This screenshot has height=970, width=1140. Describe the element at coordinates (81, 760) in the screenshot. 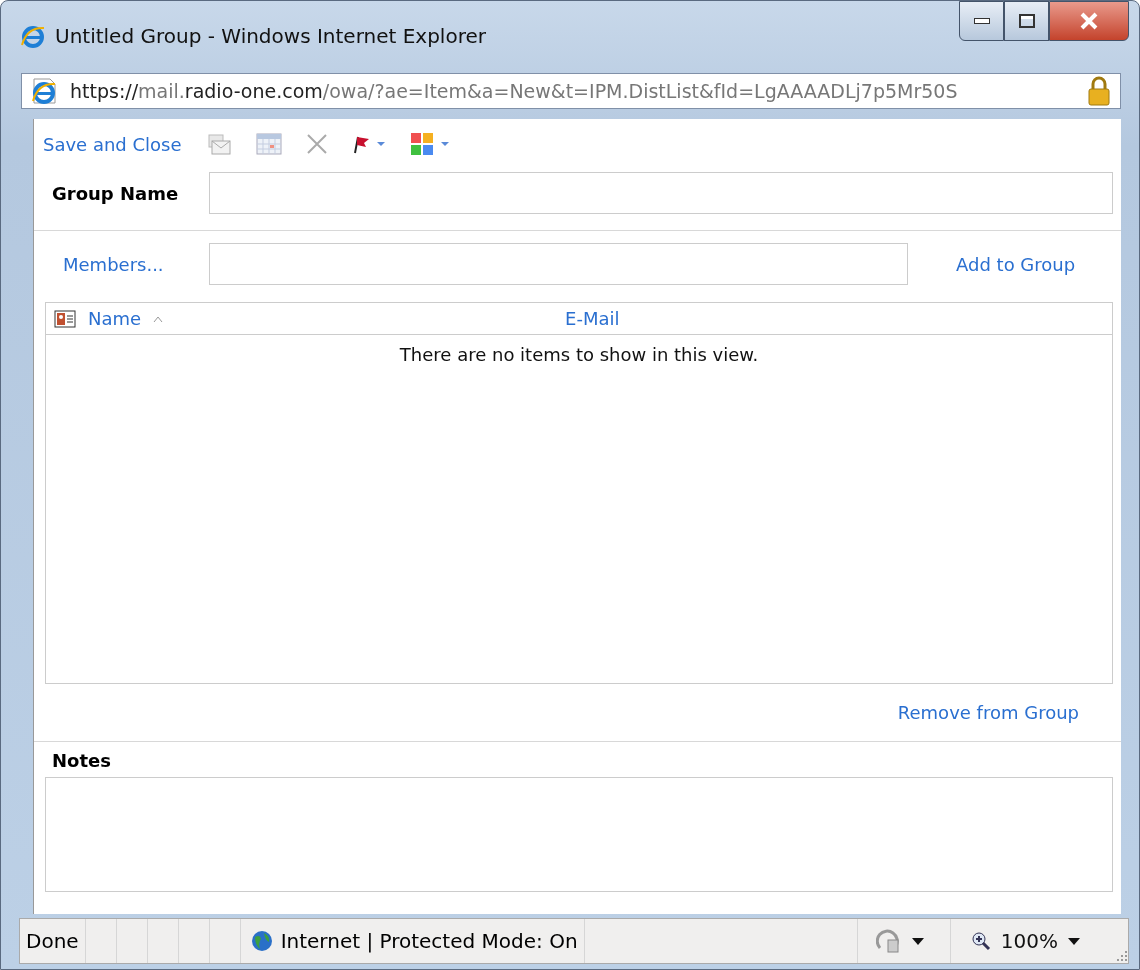

I see `notes-label: Notes` at that location.